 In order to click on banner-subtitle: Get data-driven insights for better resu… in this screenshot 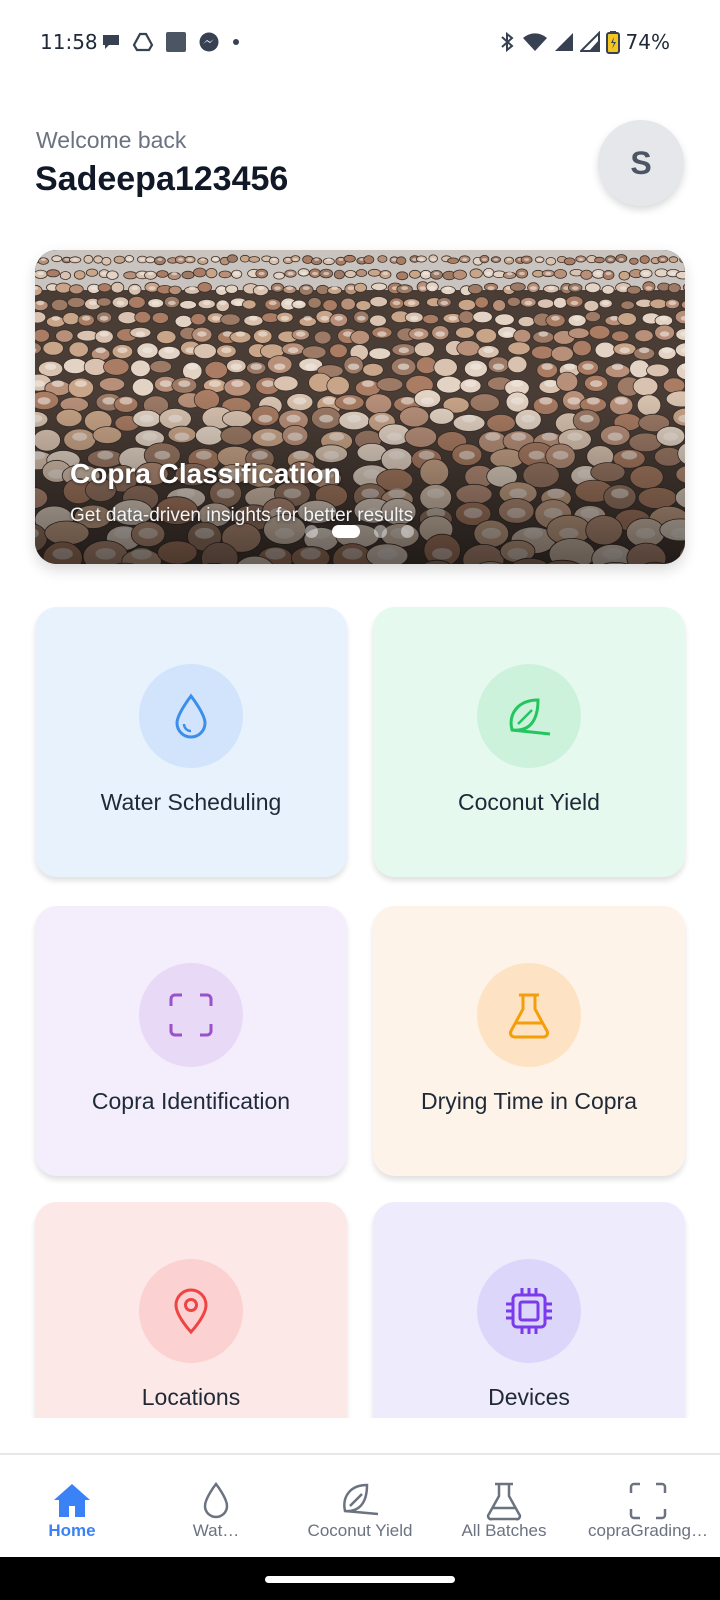, I will do `click(242, 515)`.